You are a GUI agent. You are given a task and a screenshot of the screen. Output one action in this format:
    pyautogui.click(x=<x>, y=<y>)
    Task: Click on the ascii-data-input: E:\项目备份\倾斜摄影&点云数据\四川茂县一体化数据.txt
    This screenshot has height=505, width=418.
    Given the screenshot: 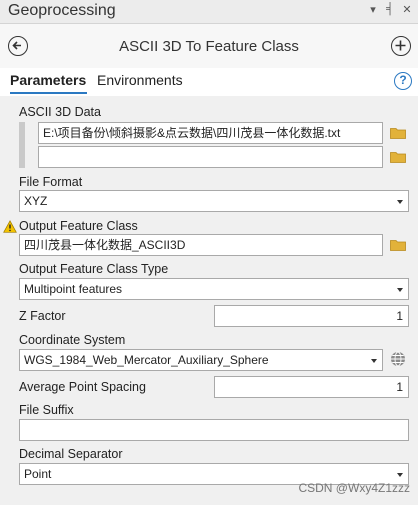 What is the action you would take?
    pyautogui.click(x=210, y=133)
    